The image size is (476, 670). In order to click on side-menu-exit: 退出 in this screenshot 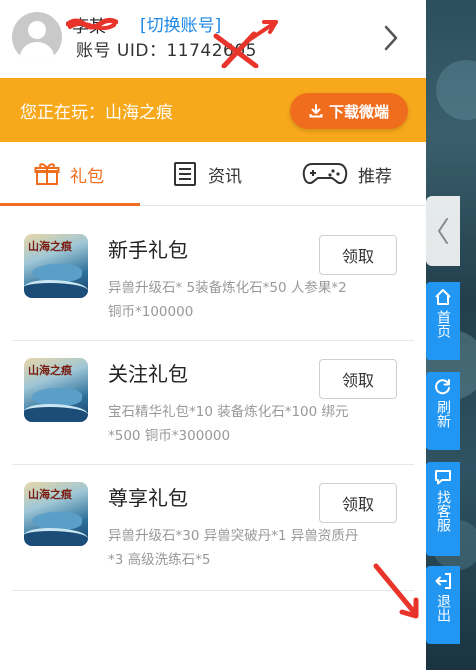, I will do `click(443, 605)`.